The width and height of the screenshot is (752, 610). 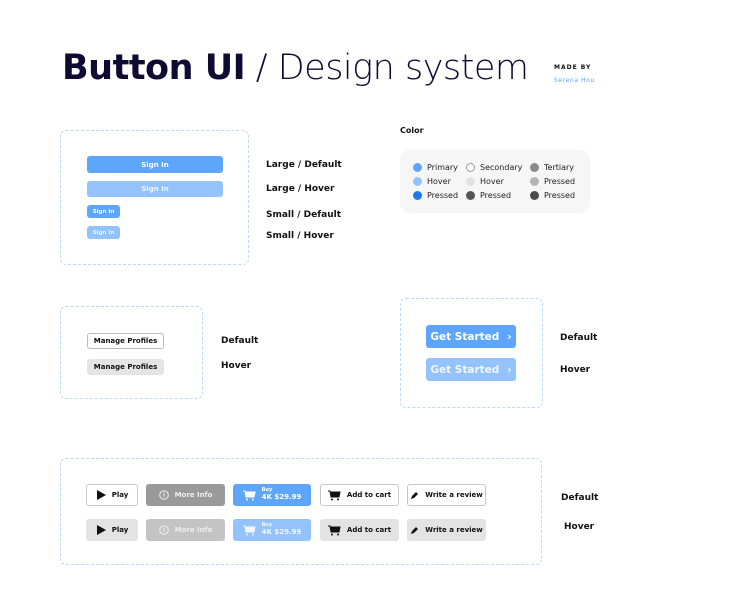 I want to click on color-swatch-item: Secondary, so click(x=494, y=167).